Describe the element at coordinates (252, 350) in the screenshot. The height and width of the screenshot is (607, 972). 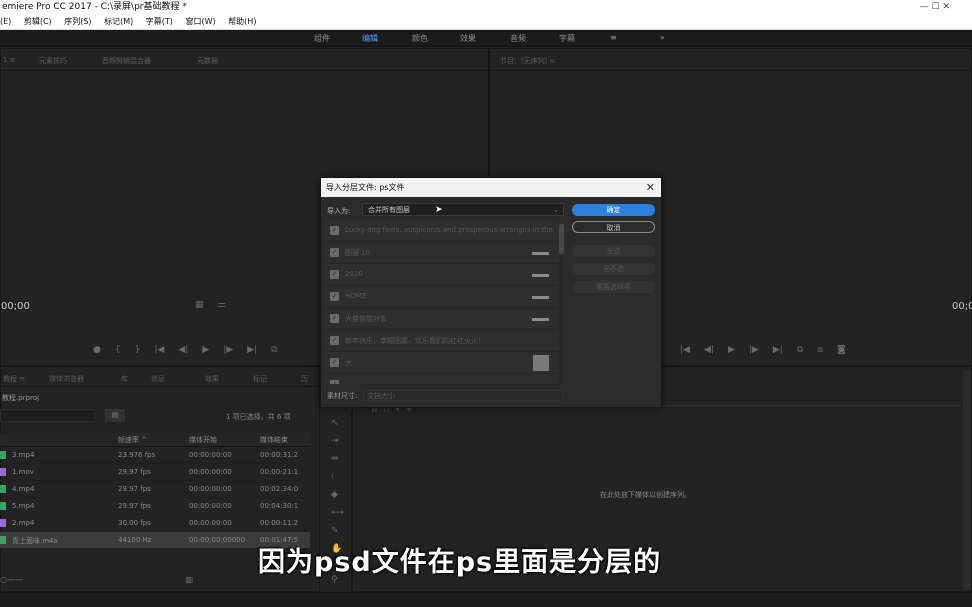
I see `go-to-out-icon: ▶|` at that location.